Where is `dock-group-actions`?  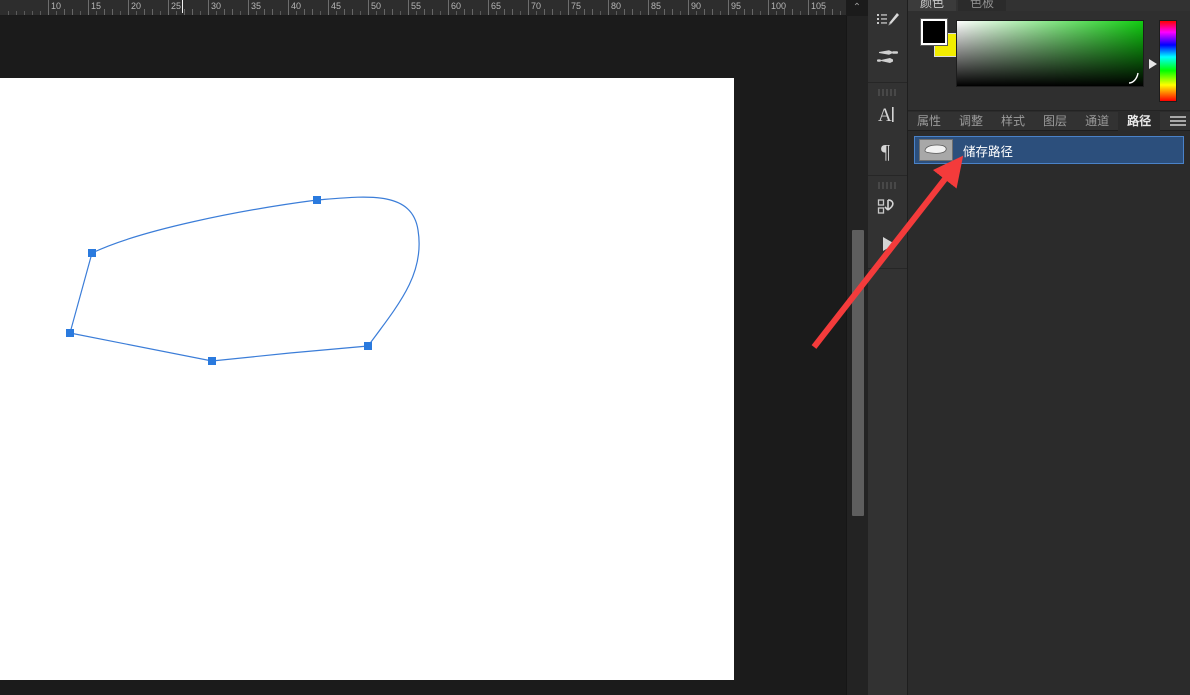 dock-group-actions is located at coordinates (887, 222).